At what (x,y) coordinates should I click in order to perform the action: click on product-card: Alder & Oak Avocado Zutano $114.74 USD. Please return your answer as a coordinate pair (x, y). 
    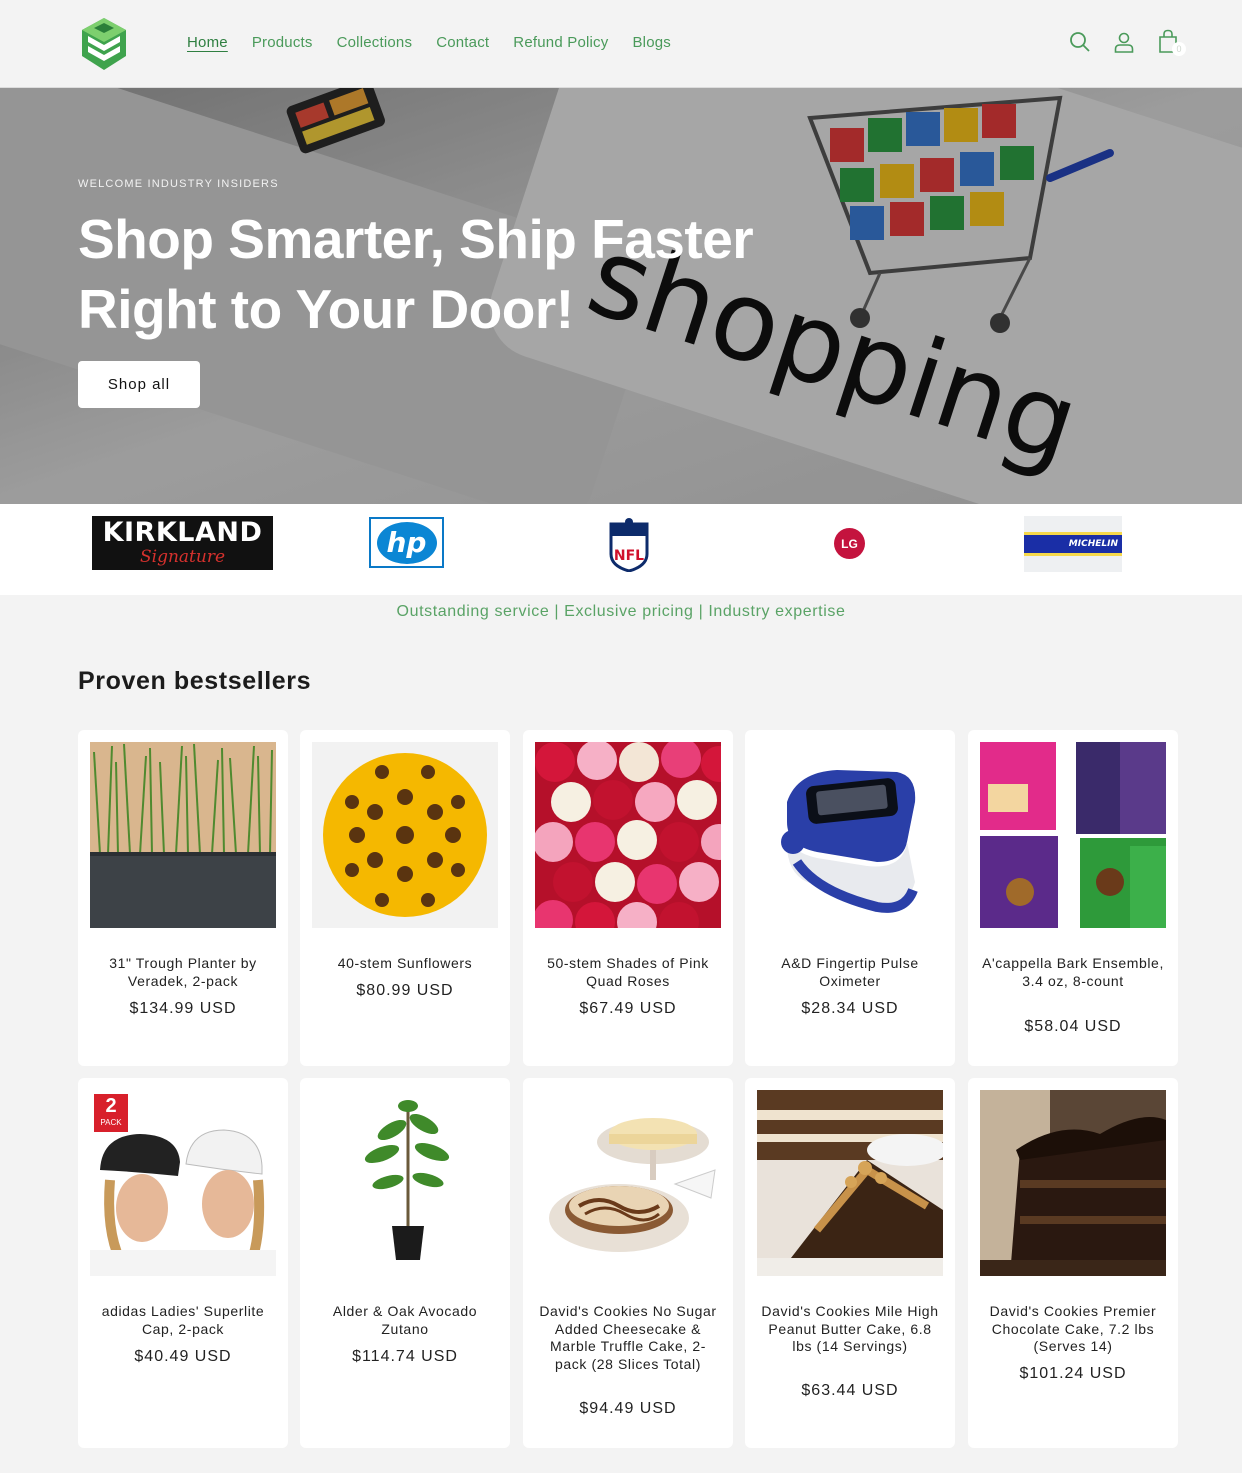
    Looking at the image, I should click on (405, 1263).